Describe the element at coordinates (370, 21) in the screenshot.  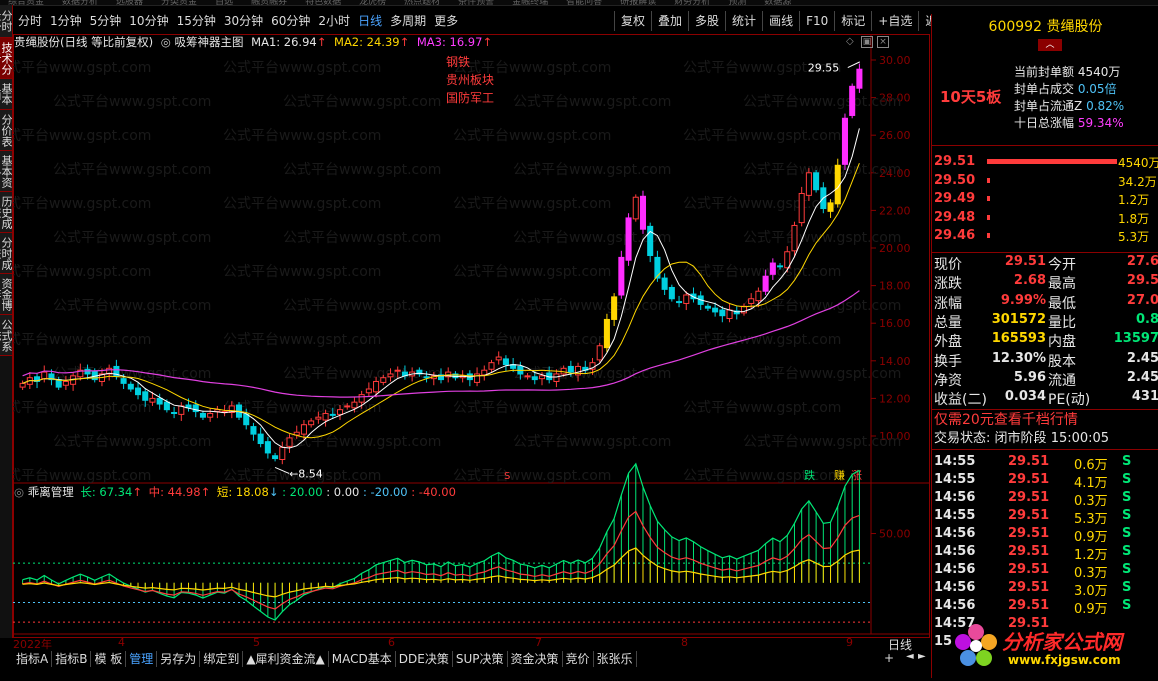
I see `period-tab: 日线` at that location.